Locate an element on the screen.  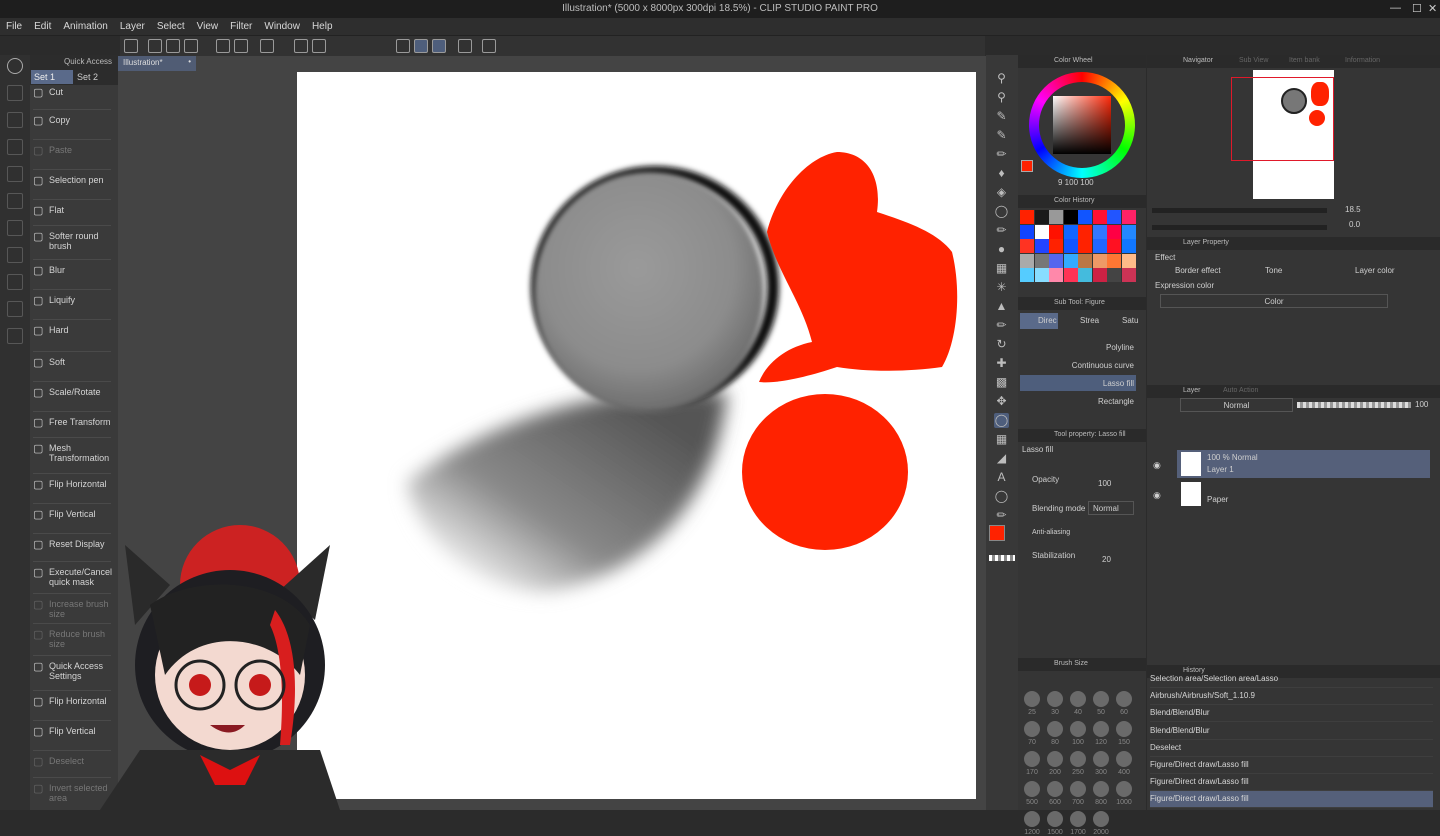
menu-filter: Filter is located at coordinates (241, 25).